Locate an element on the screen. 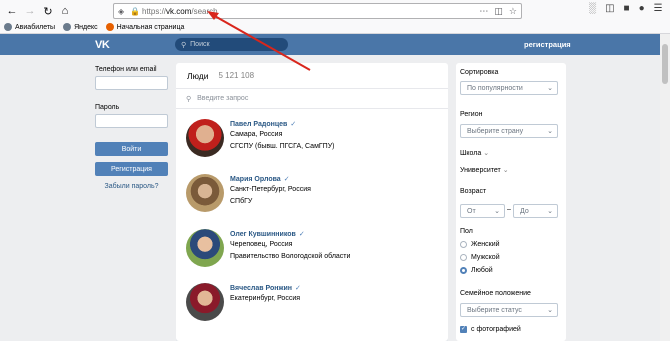 Image resolution: width=670 pixels, height=341 pixels. arrow-head is located at coordinates (213, 15).